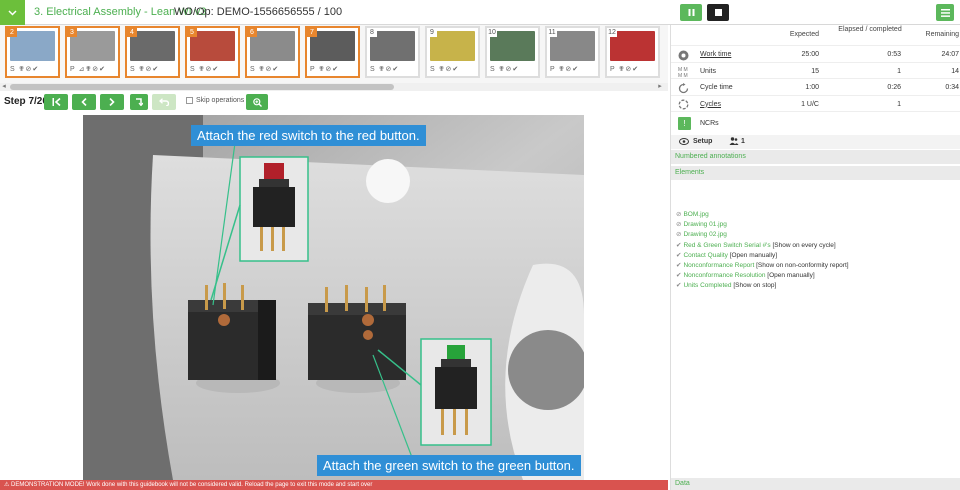 The width and height of the screenshot is (960, 490). Describe the element at coordinates (803, 245) in the screenshot. I see `element-trigger: [Show on every cycle]` at that location.